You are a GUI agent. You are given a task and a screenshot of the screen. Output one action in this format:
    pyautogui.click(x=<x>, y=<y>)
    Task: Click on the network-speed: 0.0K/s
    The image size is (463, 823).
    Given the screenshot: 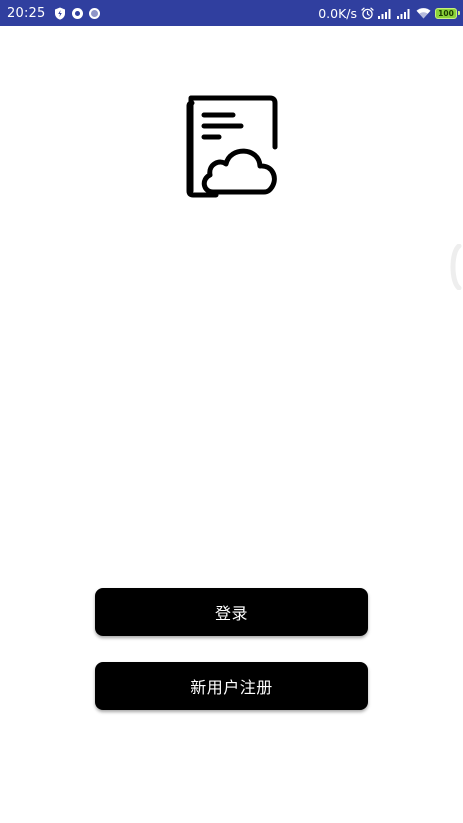 What is the action you would take?
    pyautogui.click(x=337, y=13)
    